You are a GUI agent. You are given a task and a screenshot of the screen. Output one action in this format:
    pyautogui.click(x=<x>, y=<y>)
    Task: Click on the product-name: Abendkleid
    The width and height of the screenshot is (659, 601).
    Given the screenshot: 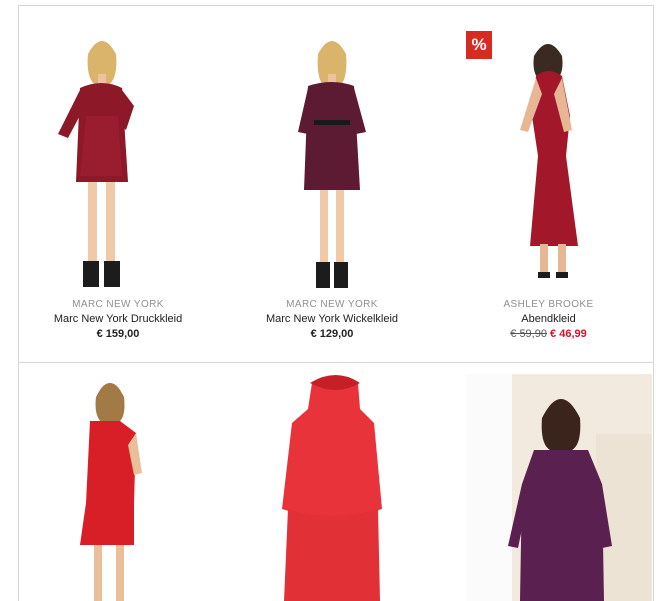 What is the action you would take?
    pyautogui.click(x=548, y=319)
    